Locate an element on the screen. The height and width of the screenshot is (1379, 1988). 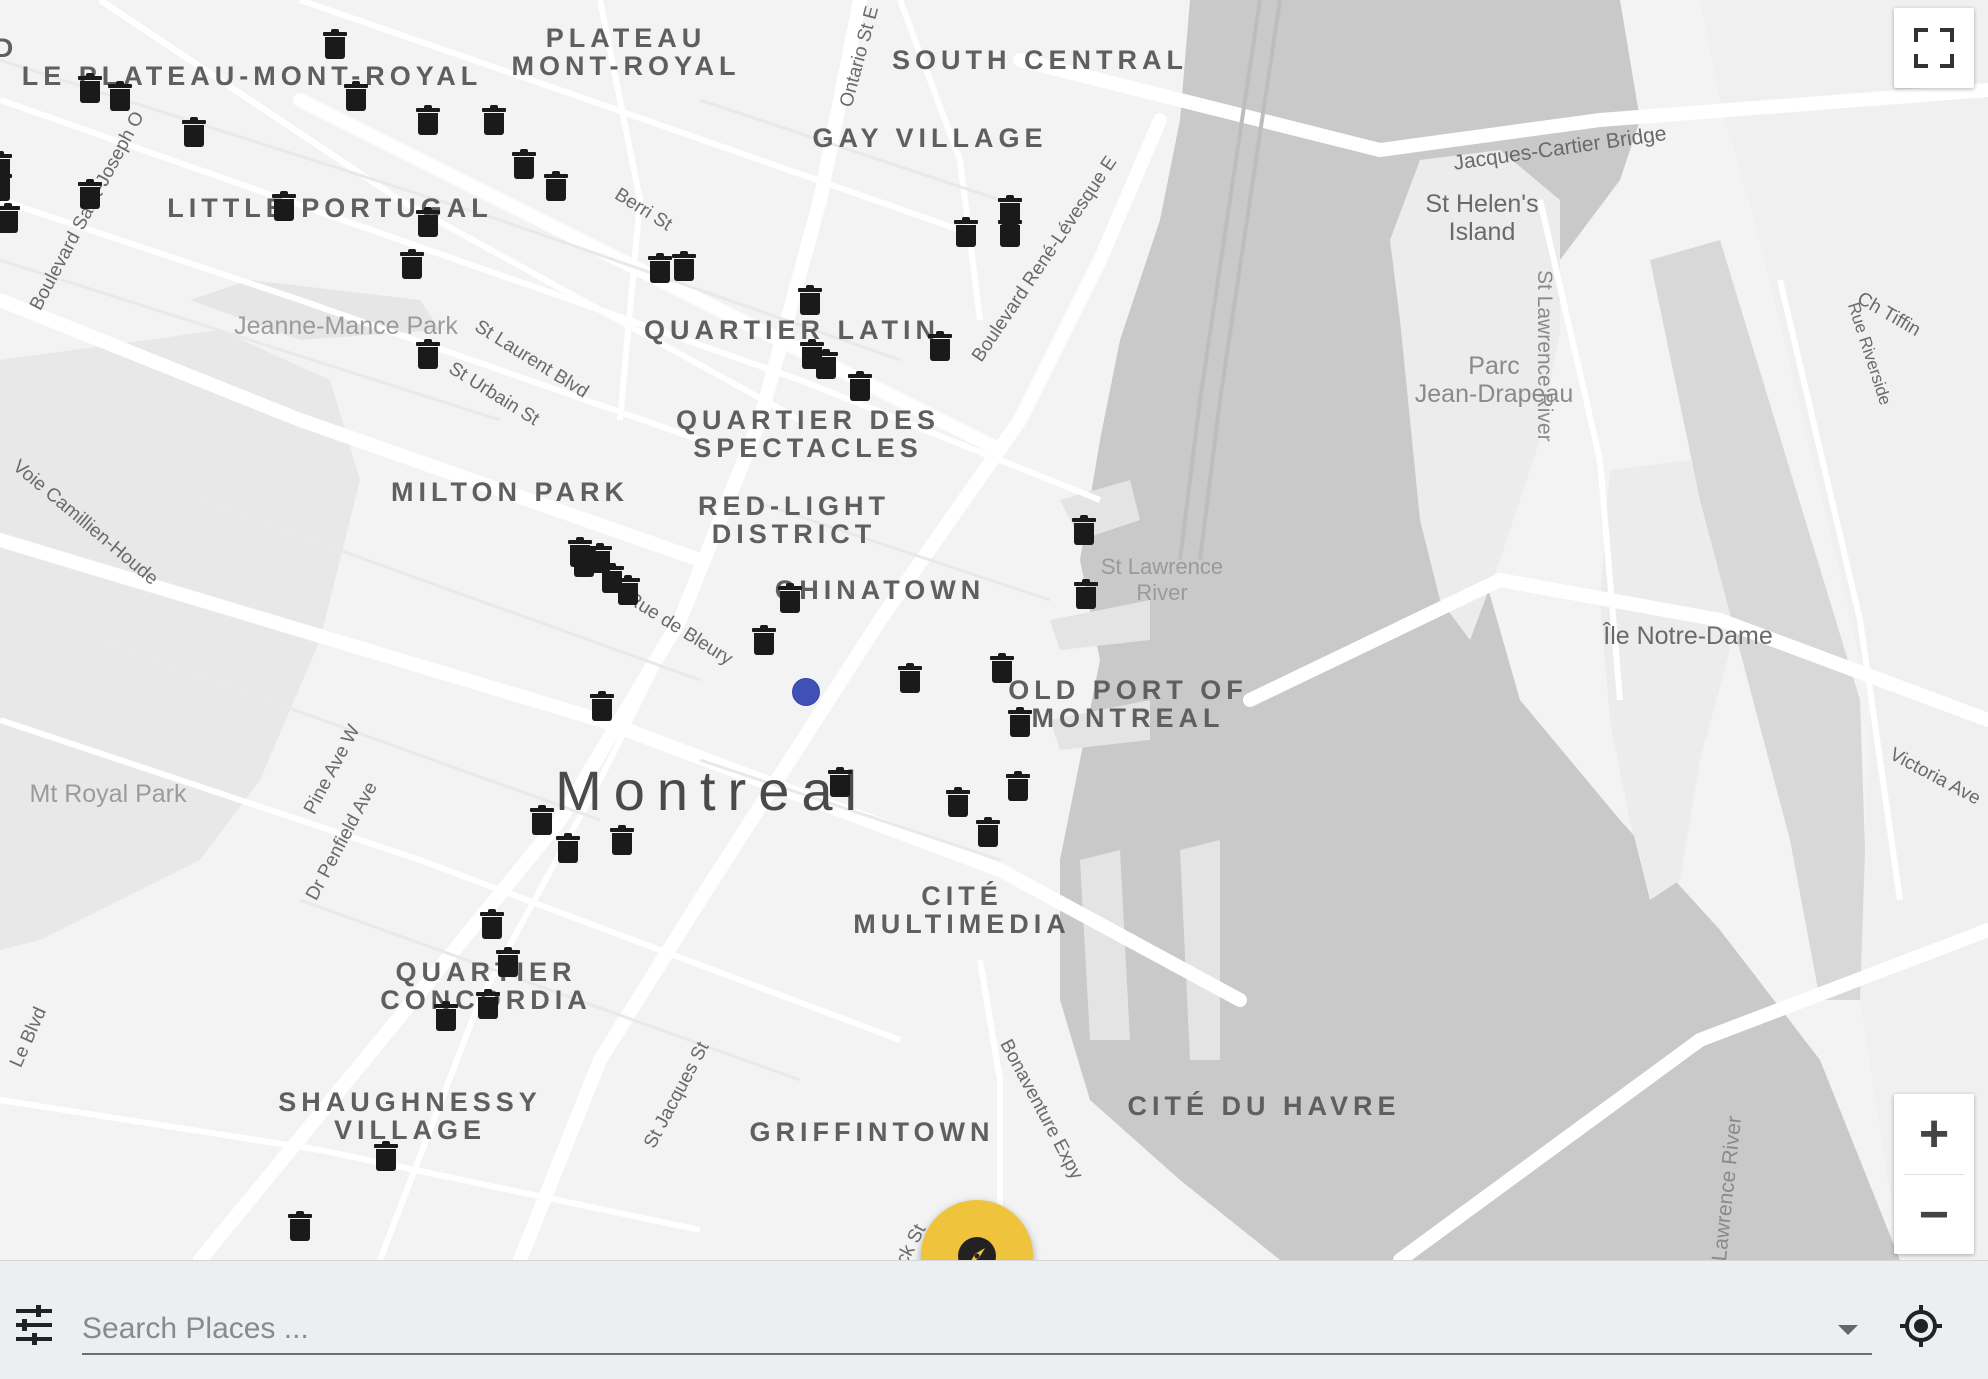
zoom-in-label: + is located at coordinates (1934, 1134).